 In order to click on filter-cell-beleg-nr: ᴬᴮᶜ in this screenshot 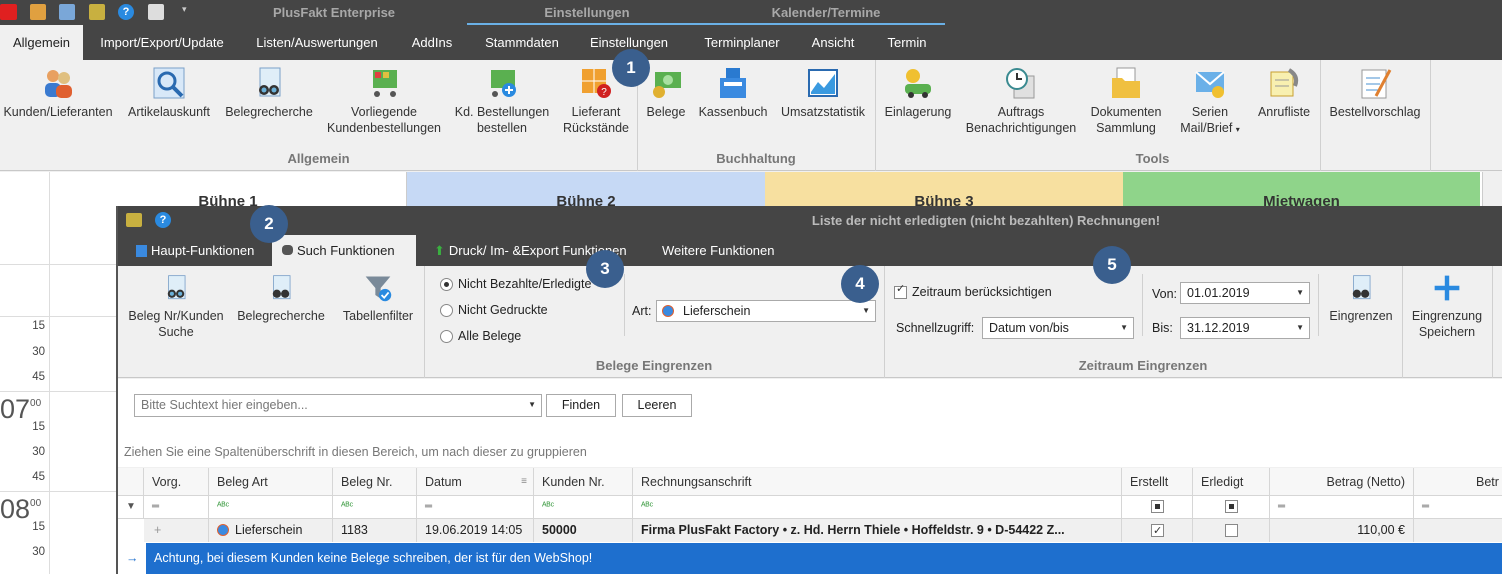, I will do `click(375, 507)`.